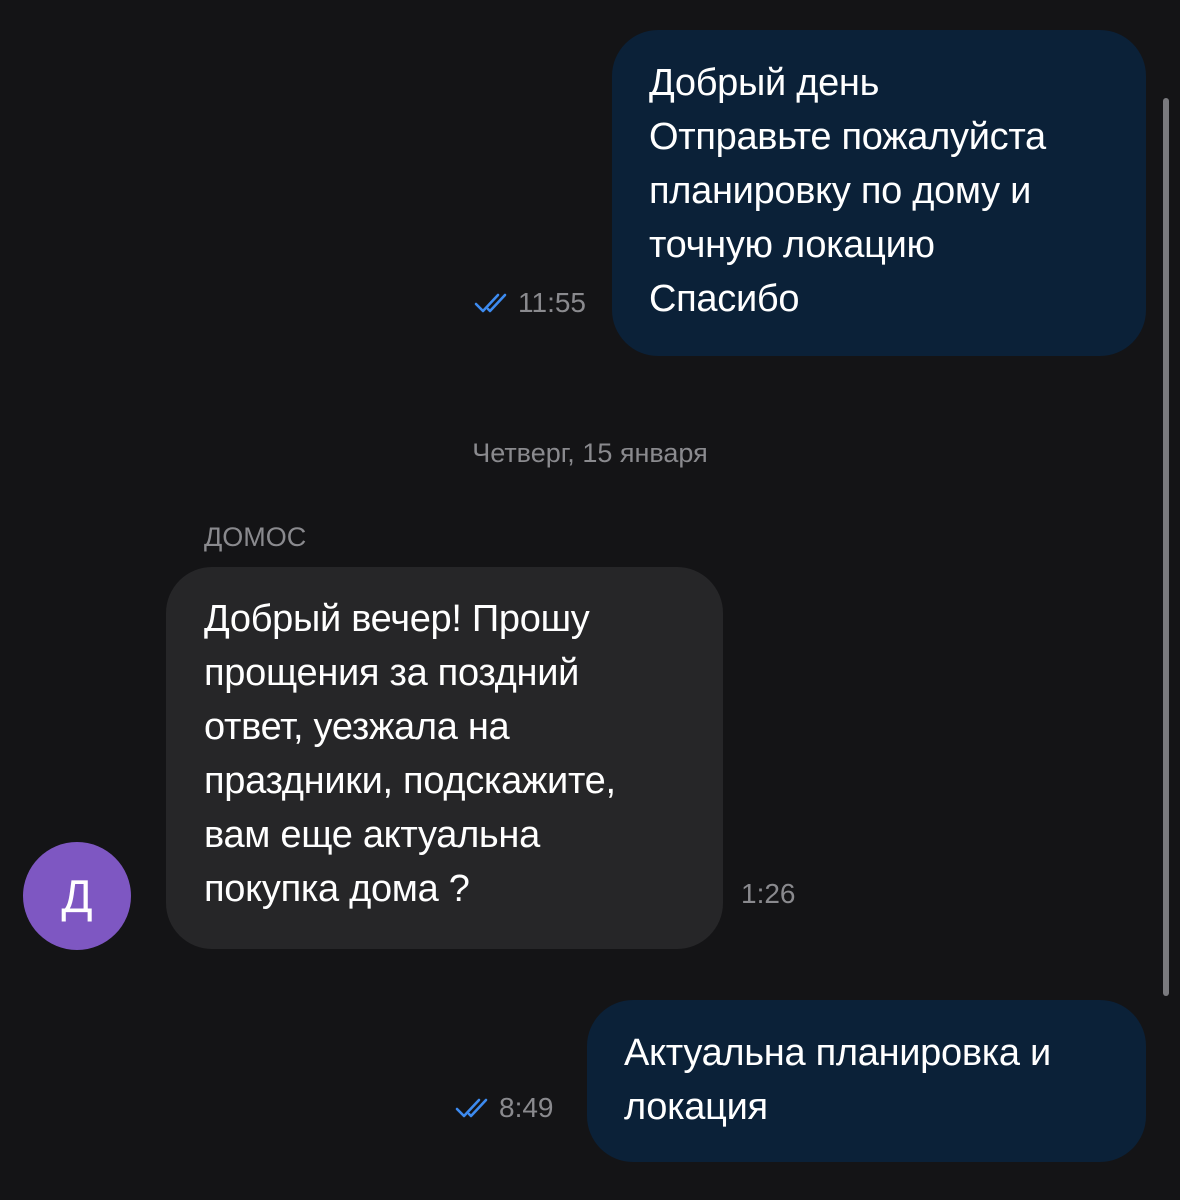 The image size is (1180, 1200). What do you see at coordinates (397, 619) in the screenshot?
I see `message-text-line: Добрый вечер! Прошу` at bounding box center [397, 619].